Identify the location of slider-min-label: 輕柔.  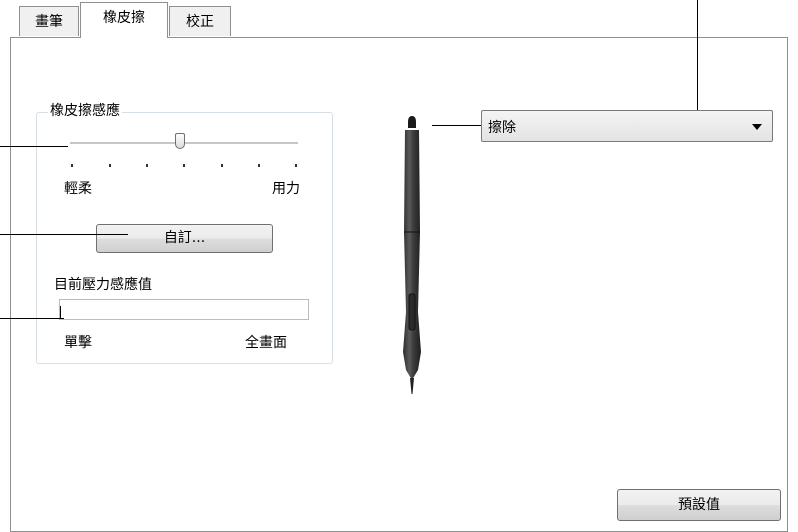
(78, 189).